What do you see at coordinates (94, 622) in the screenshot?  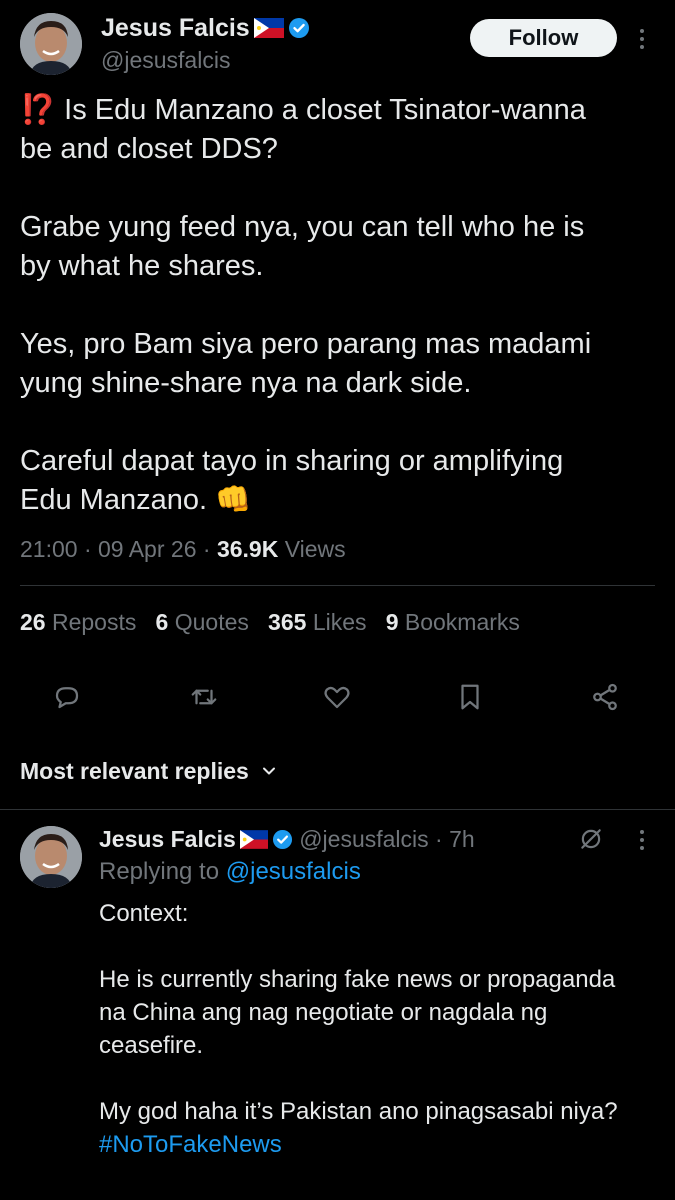 I see `reposts-label: Reposts` at bounding box center [94, 622].